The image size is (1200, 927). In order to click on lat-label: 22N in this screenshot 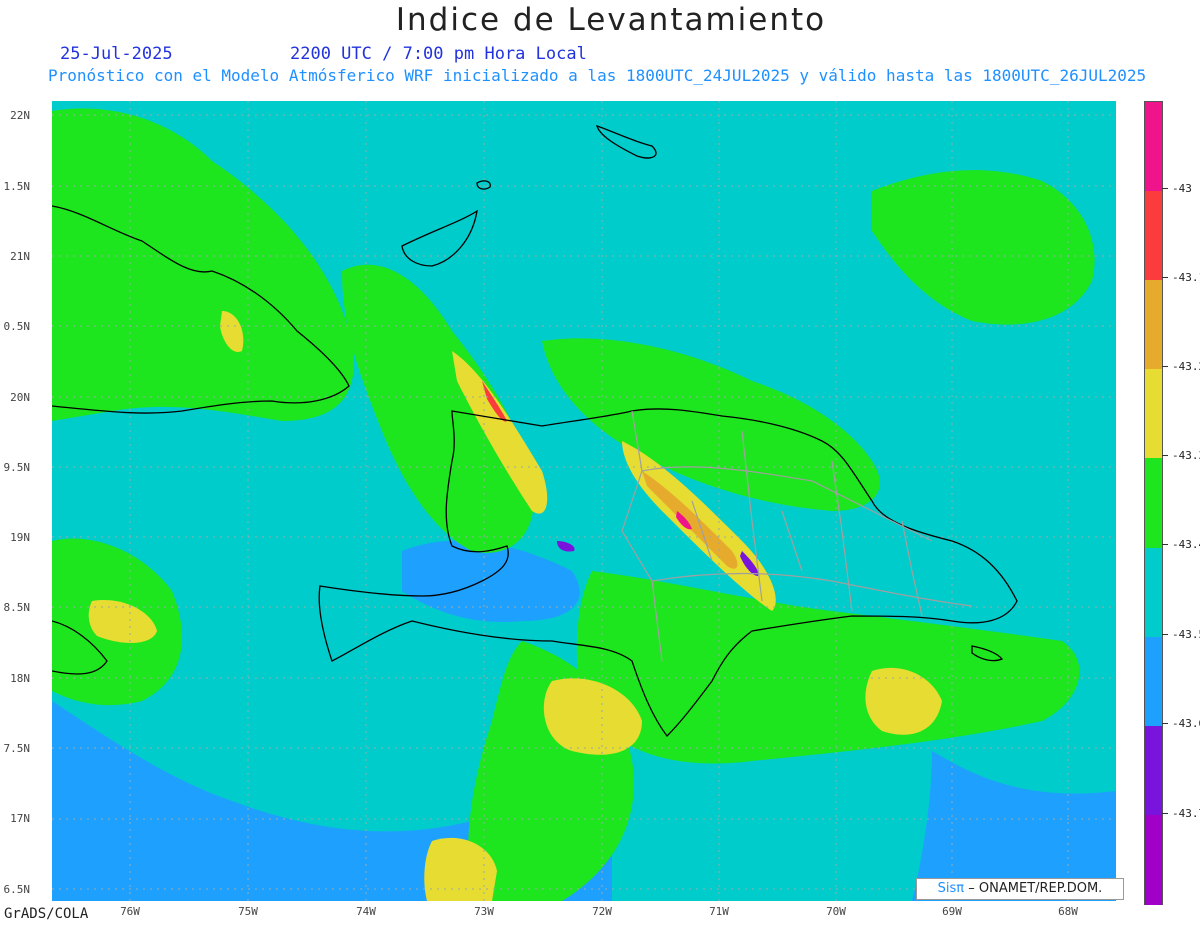, I will do `click(20, 115)`.